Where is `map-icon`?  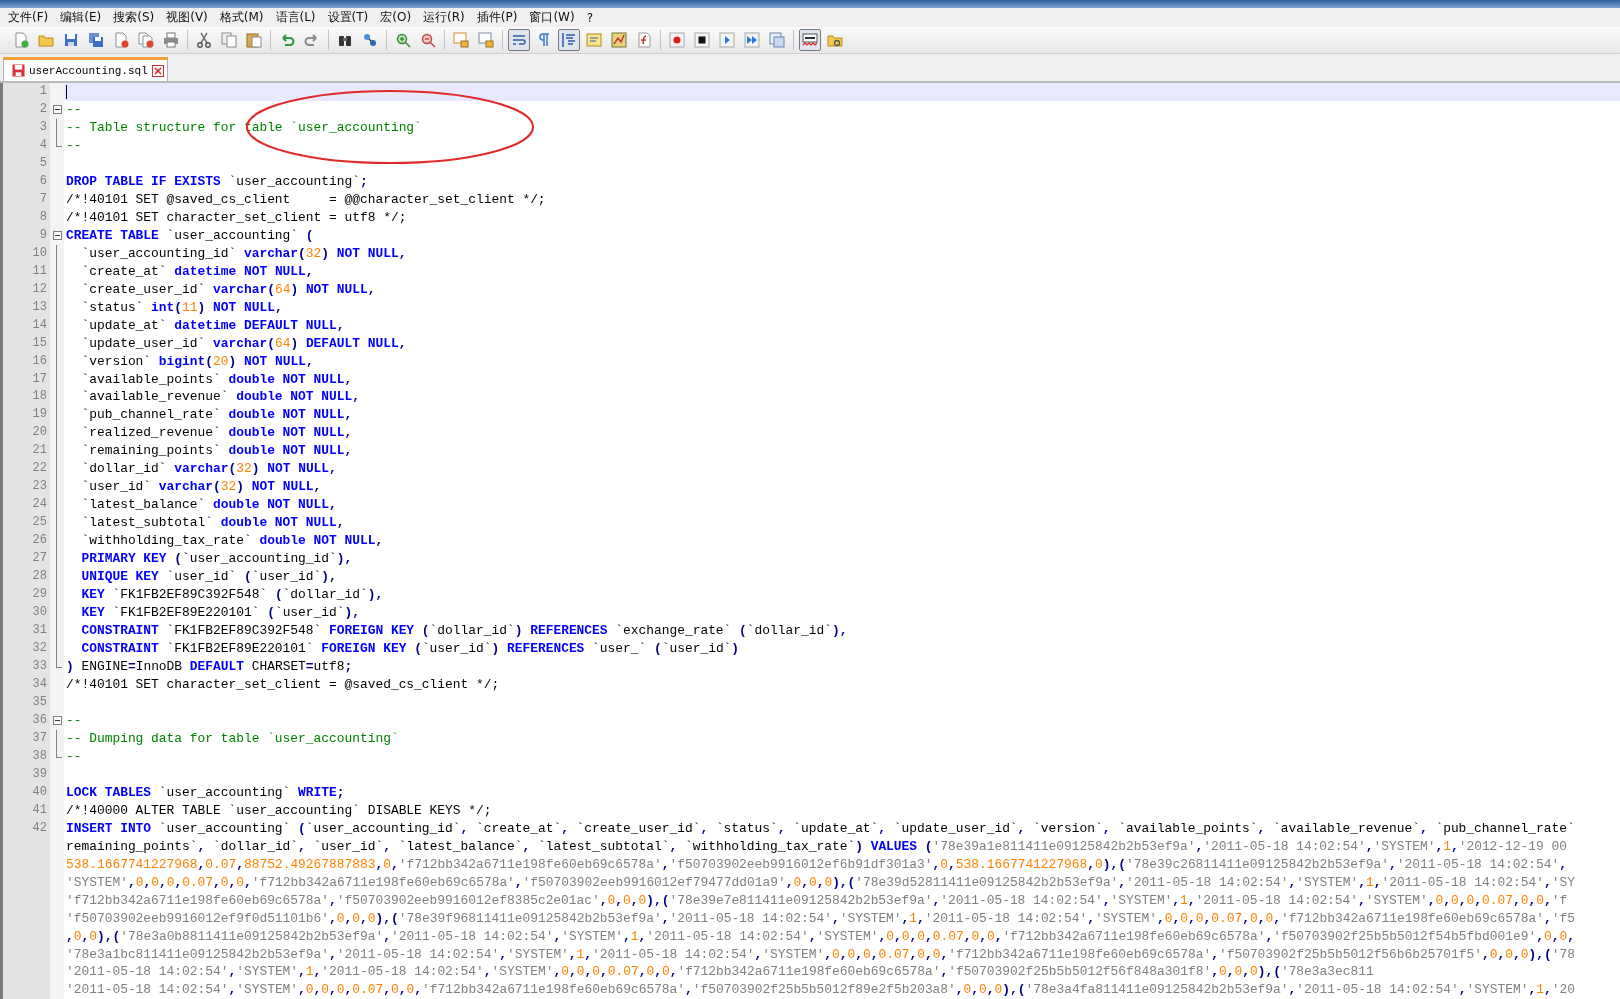 map-icon is located at coordinates (619, 40).